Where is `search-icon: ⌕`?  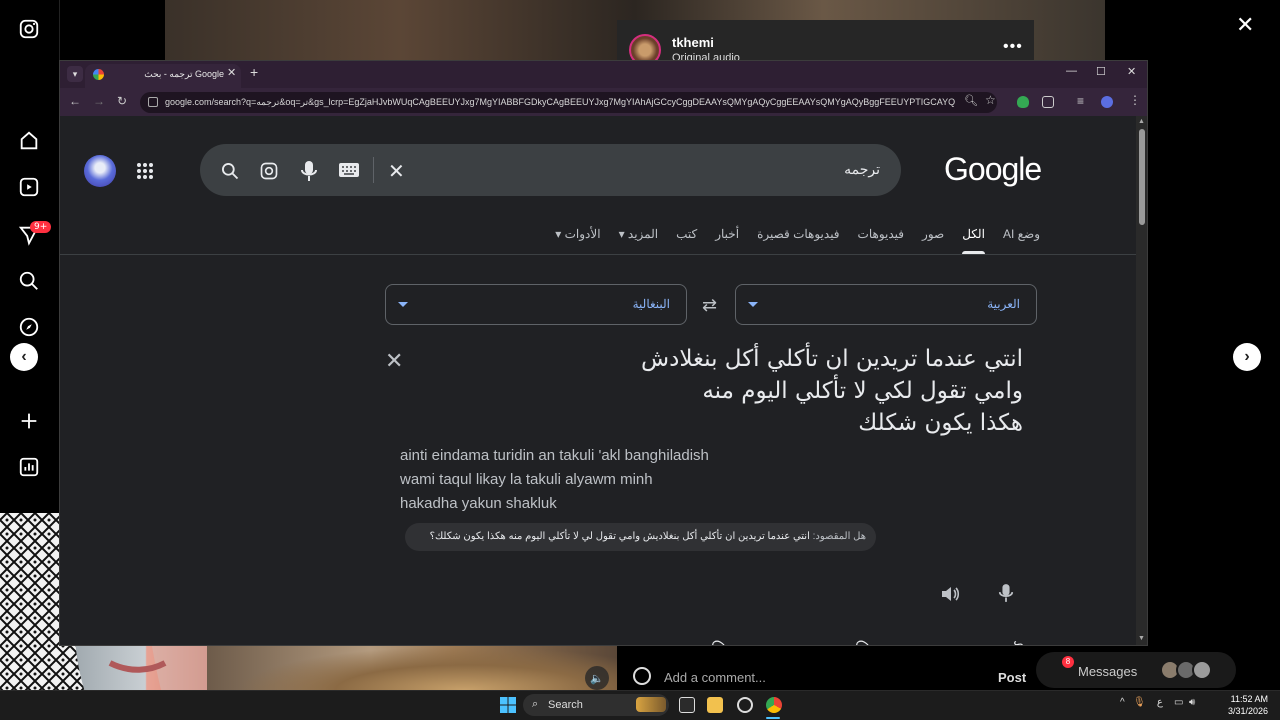
search-icon: ⌕ is located at coordinates (535, 704).